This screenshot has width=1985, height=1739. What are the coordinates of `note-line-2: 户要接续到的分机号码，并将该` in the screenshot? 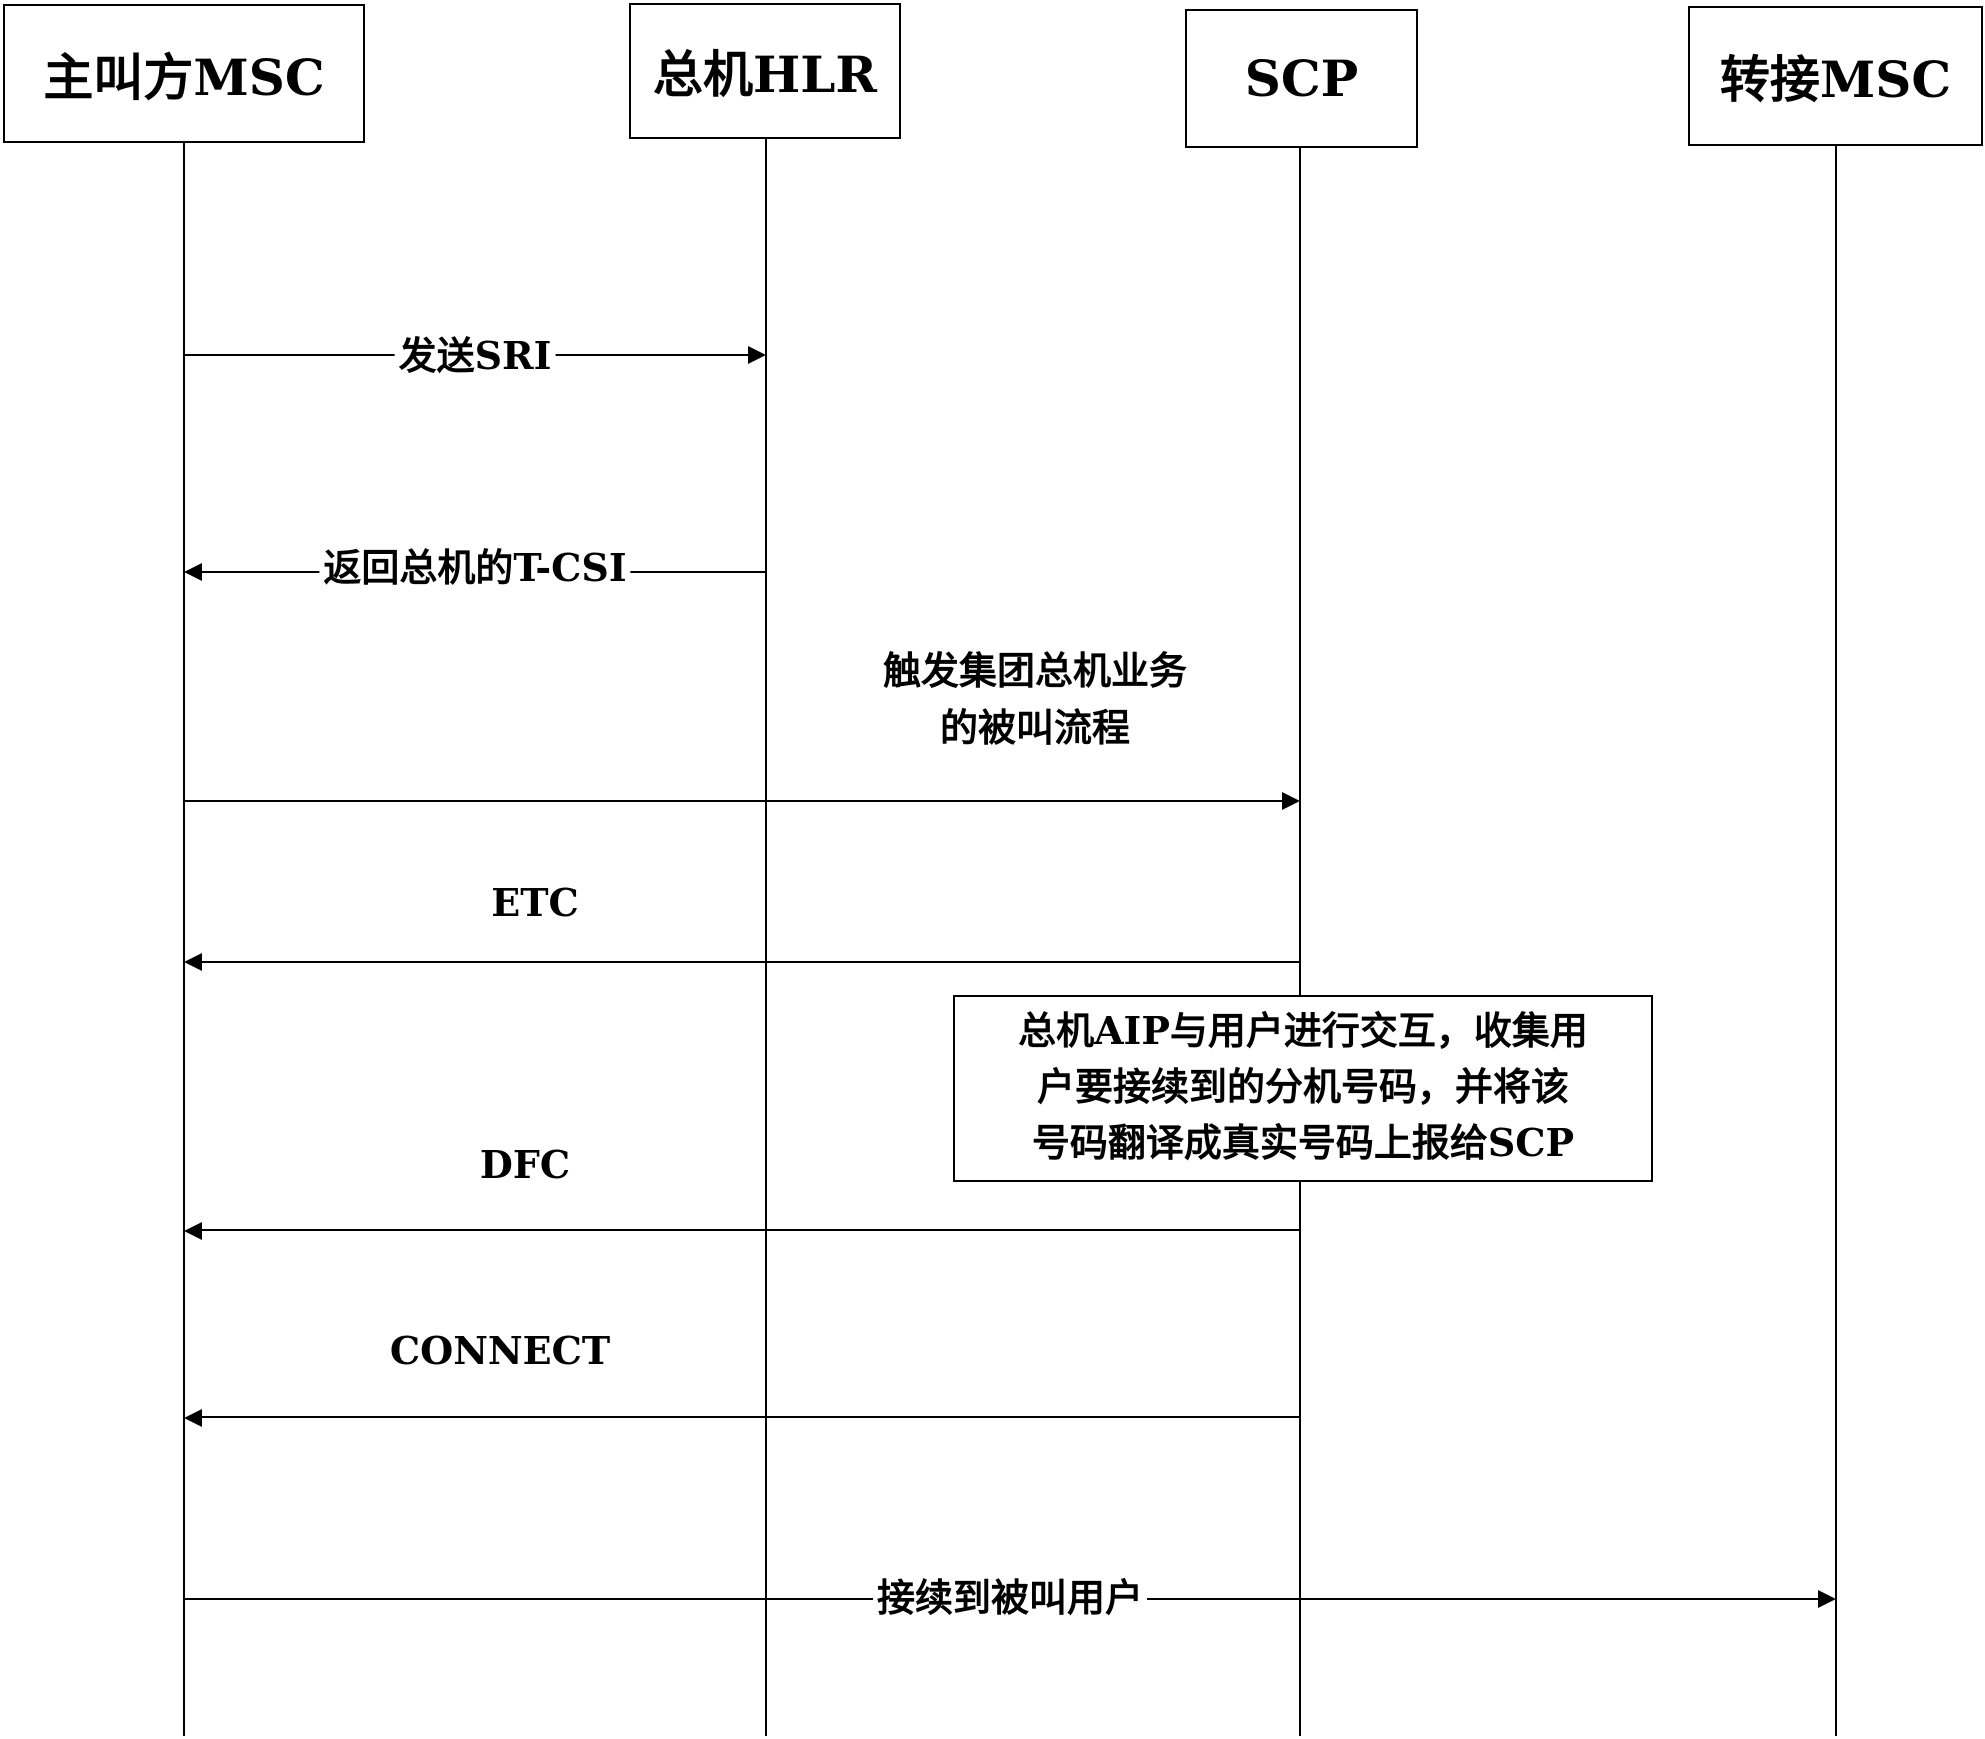 It's located at (1302, 1086).